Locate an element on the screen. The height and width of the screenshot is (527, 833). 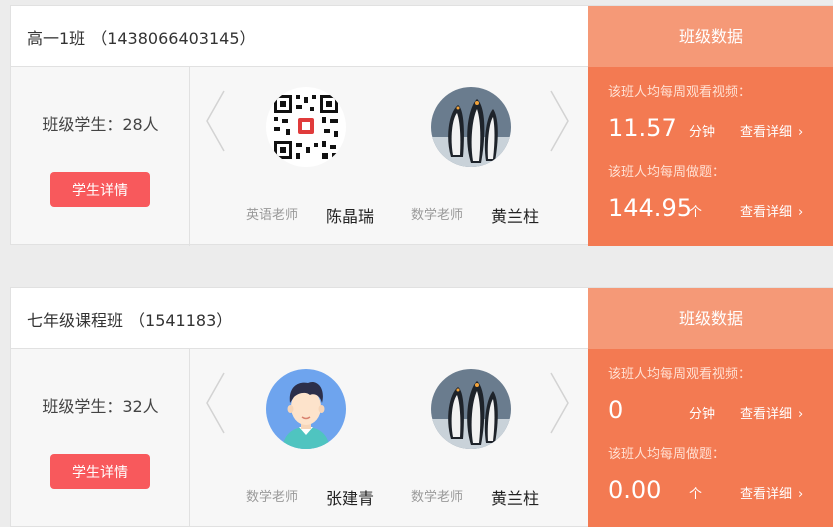
teacher-card: 数学老师 张建青 is located at coordinates (311, 438).